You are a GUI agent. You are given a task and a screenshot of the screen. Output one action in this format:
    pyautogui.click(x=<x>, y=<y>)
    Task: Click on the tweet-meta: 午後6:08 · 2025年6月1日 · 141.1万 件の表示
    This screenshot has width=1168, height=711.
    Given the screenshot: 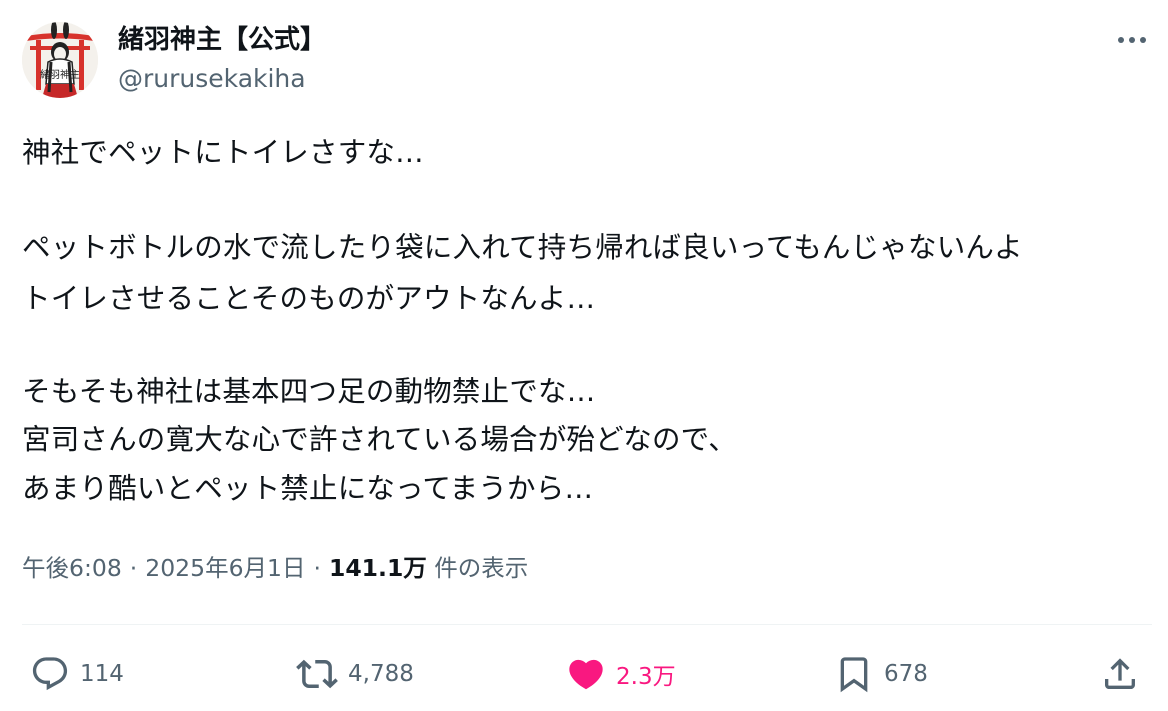 What is the action you would take?
    pyautogui.click(x=275, y=568)
    